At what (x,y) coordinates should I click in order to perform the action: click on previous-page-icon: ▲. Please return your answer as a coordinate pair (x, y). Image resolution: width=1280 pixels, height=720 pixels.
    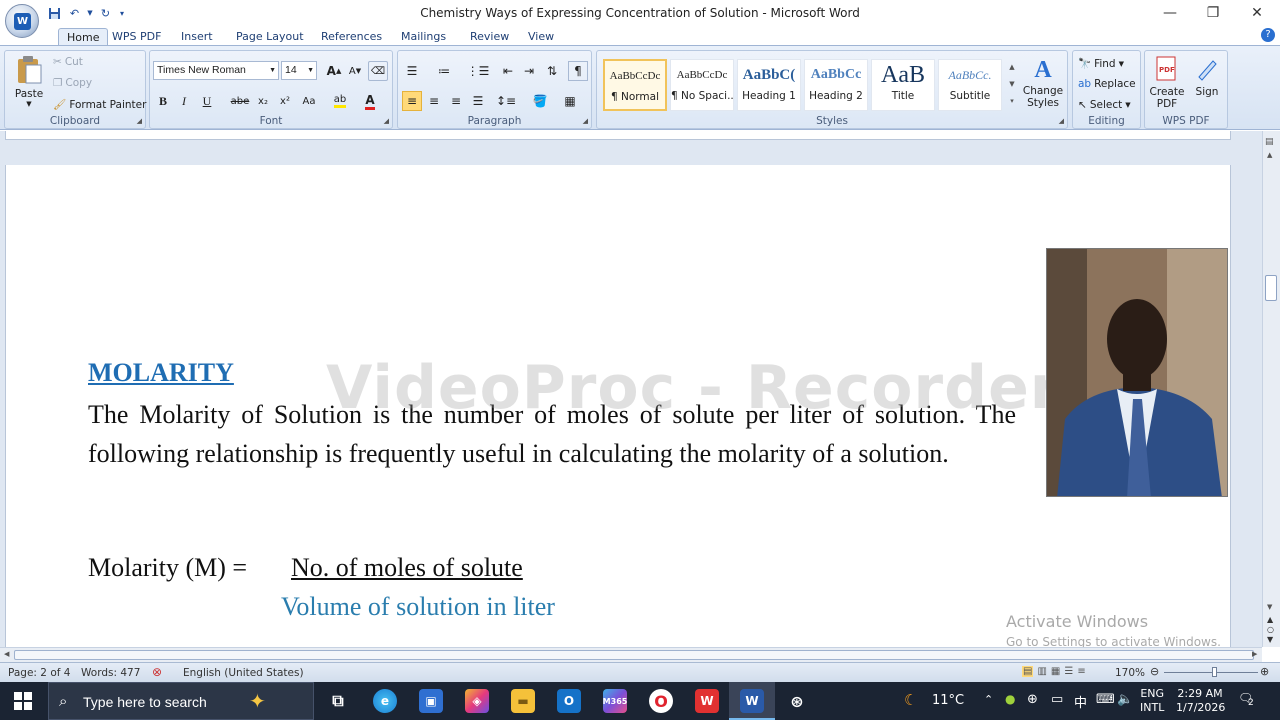
    Looking at the image, I should click on (1270, 619).